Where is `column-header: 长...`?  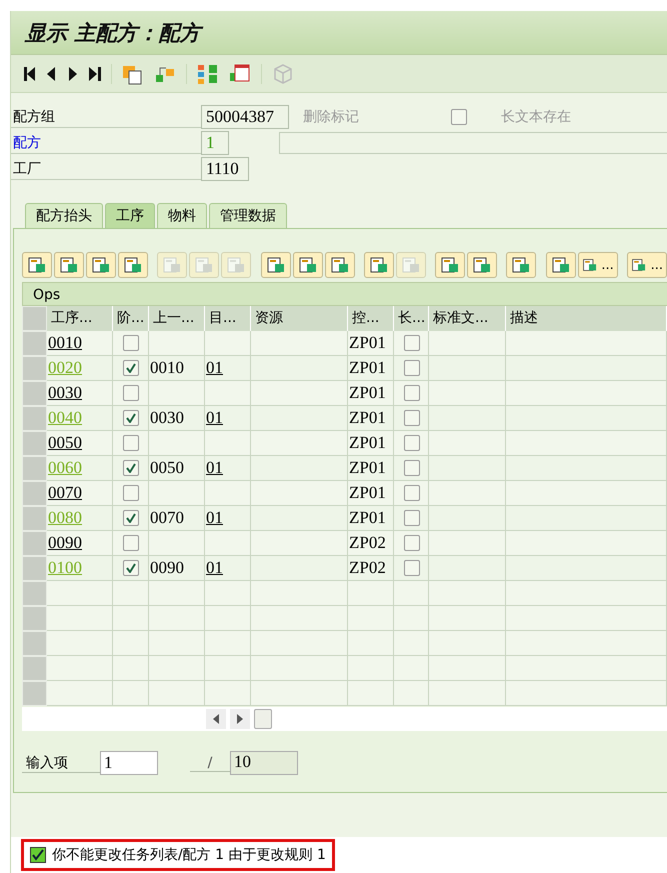 column-header: 长... is located at coordinates (411, 318).